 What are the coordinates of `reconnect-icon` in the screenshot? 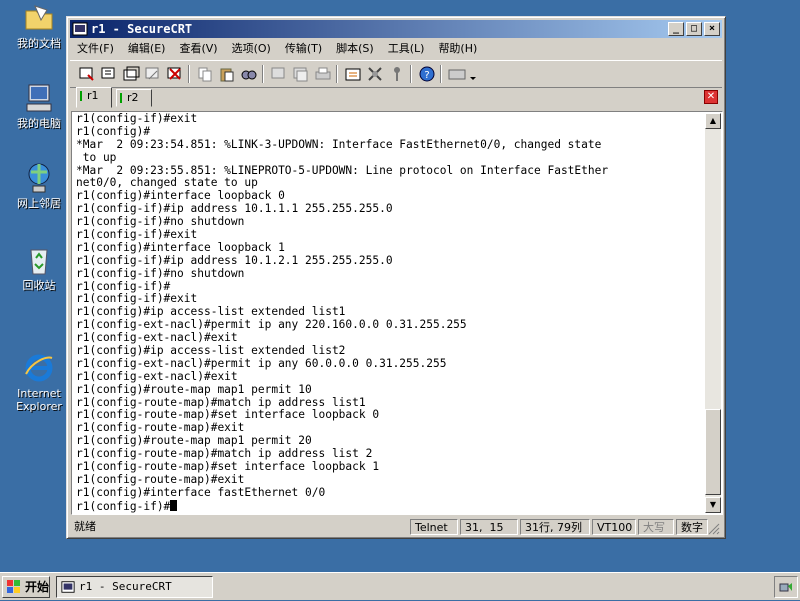 It's located at (153, 74).